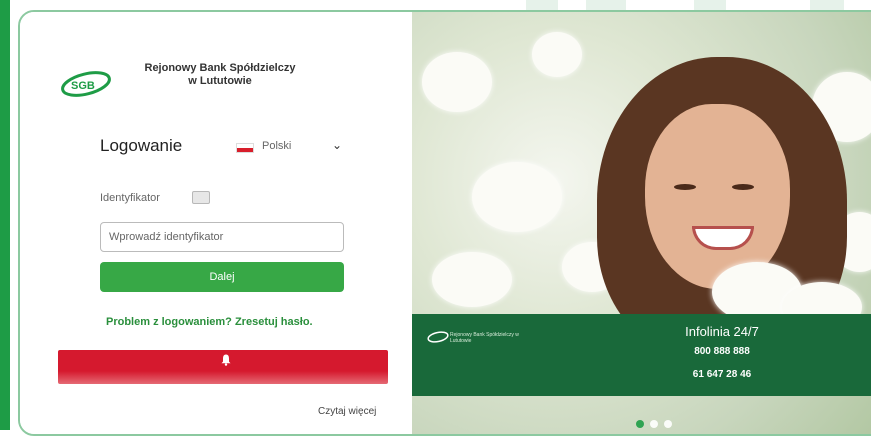  Describe the element at coordinates (721, 374) in the screenshot. I see `hotline-phone-mobile: 61 647 28 46` at that location.